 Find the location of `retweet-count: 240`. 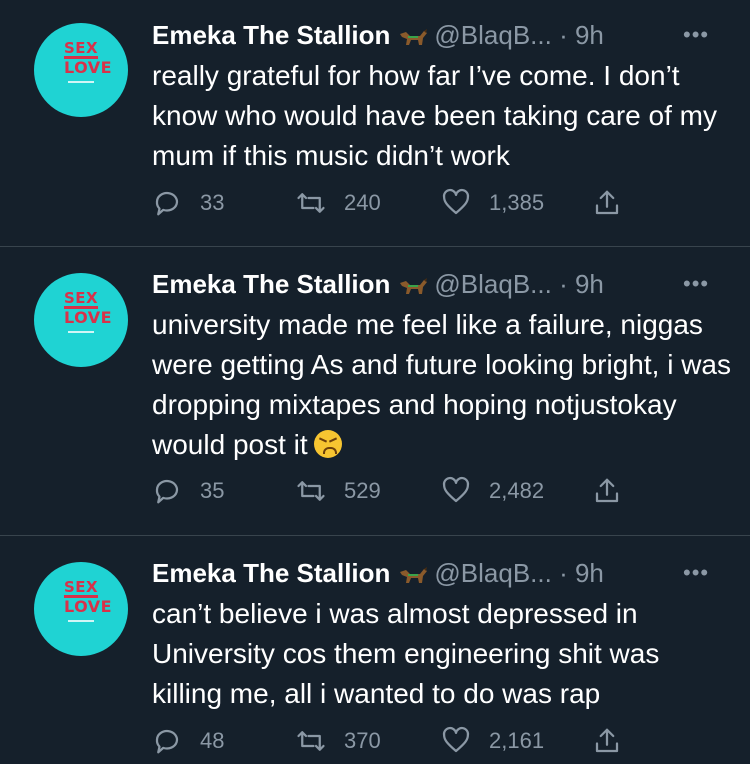

retweet-count: 240 is located at coordinates (362, 202).